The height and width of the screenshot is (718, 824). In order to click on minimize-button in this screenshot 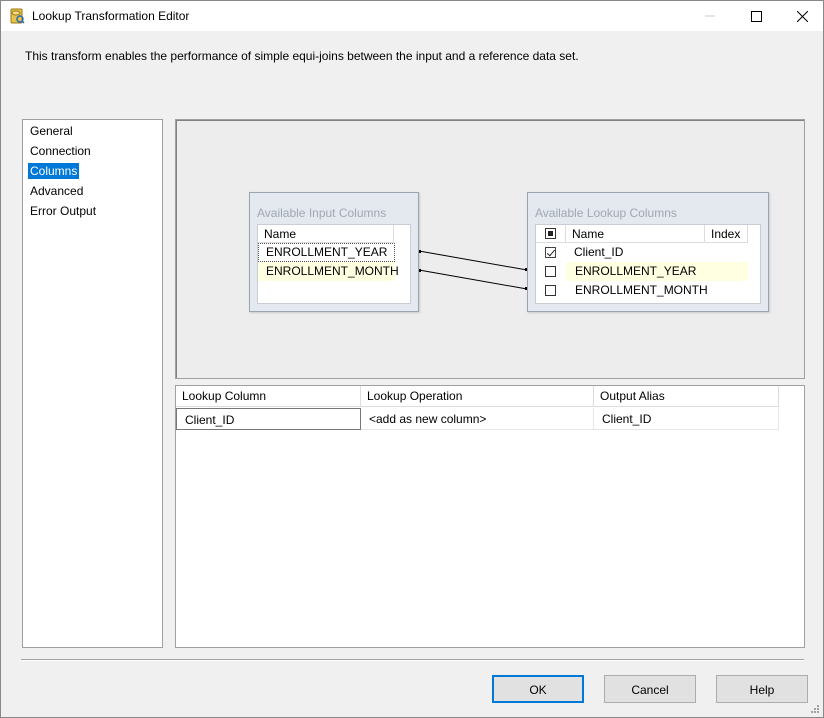, I will do `click(710, 16)`.